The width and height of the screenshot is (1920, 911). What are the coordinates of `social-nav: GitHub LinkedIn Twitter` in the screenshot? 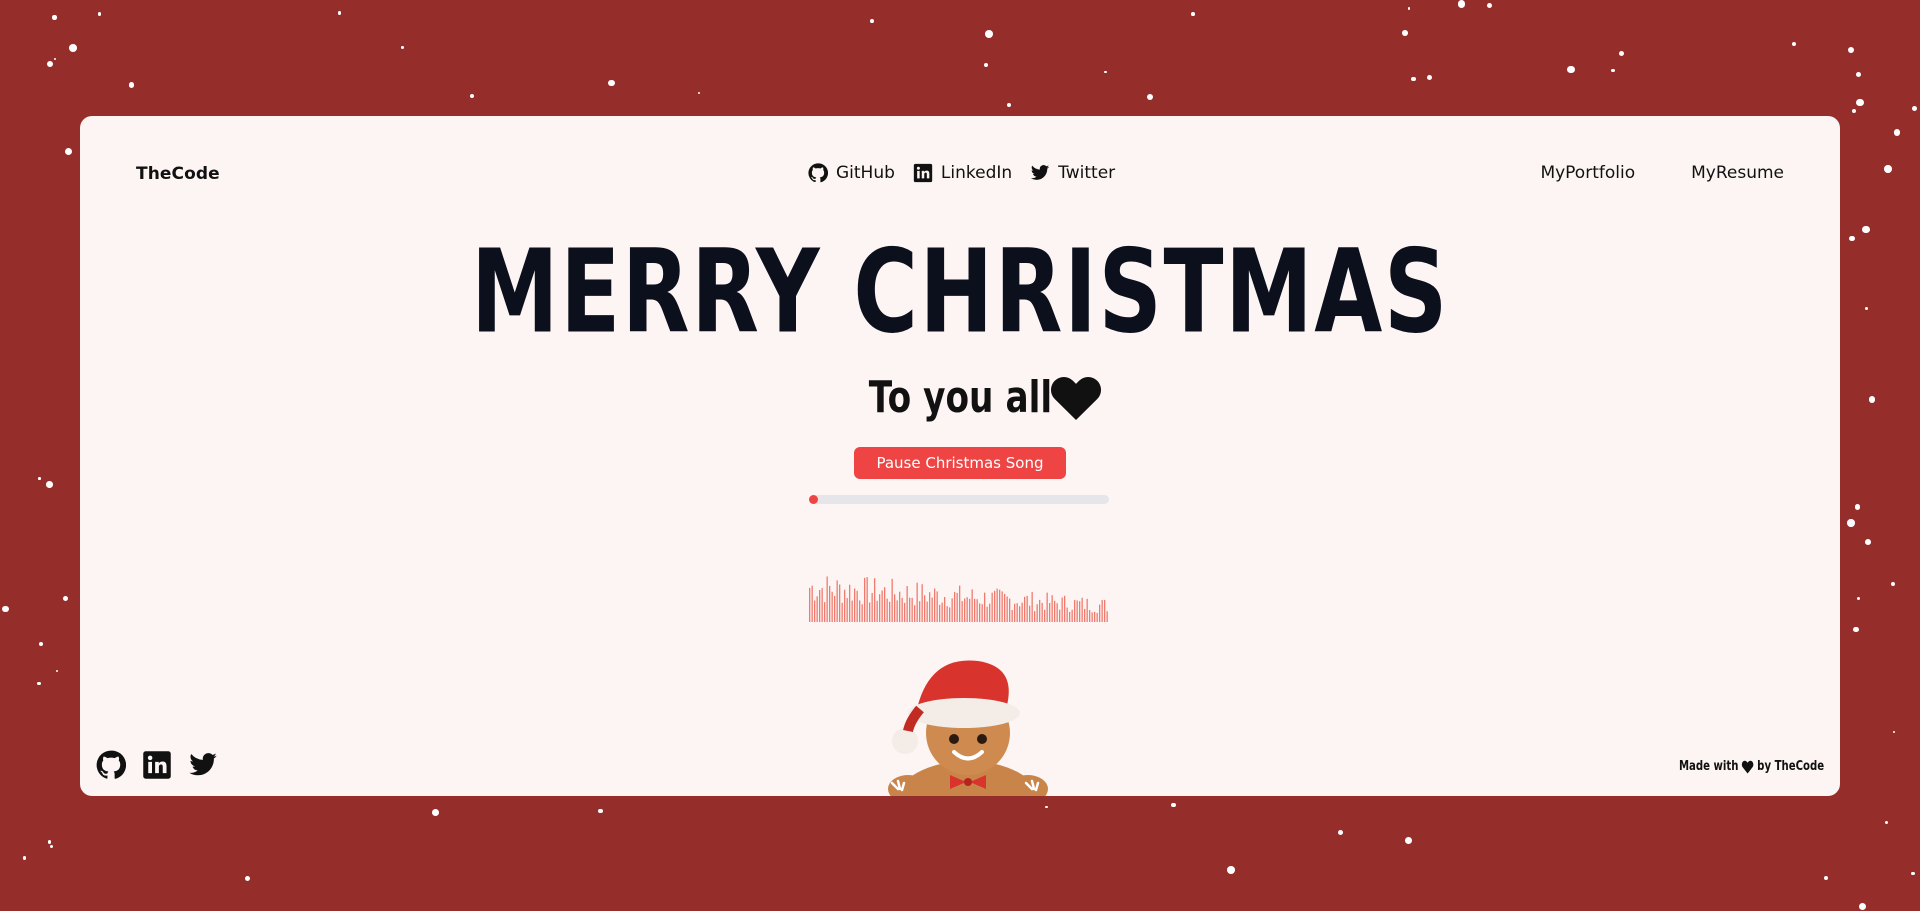 It's located at (961, 173).